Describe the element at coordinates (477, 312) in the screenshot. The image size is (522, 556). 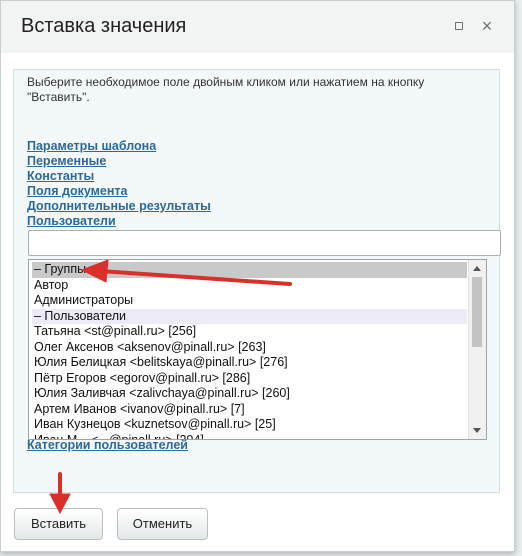
I see `scroll-thumb` at that location.